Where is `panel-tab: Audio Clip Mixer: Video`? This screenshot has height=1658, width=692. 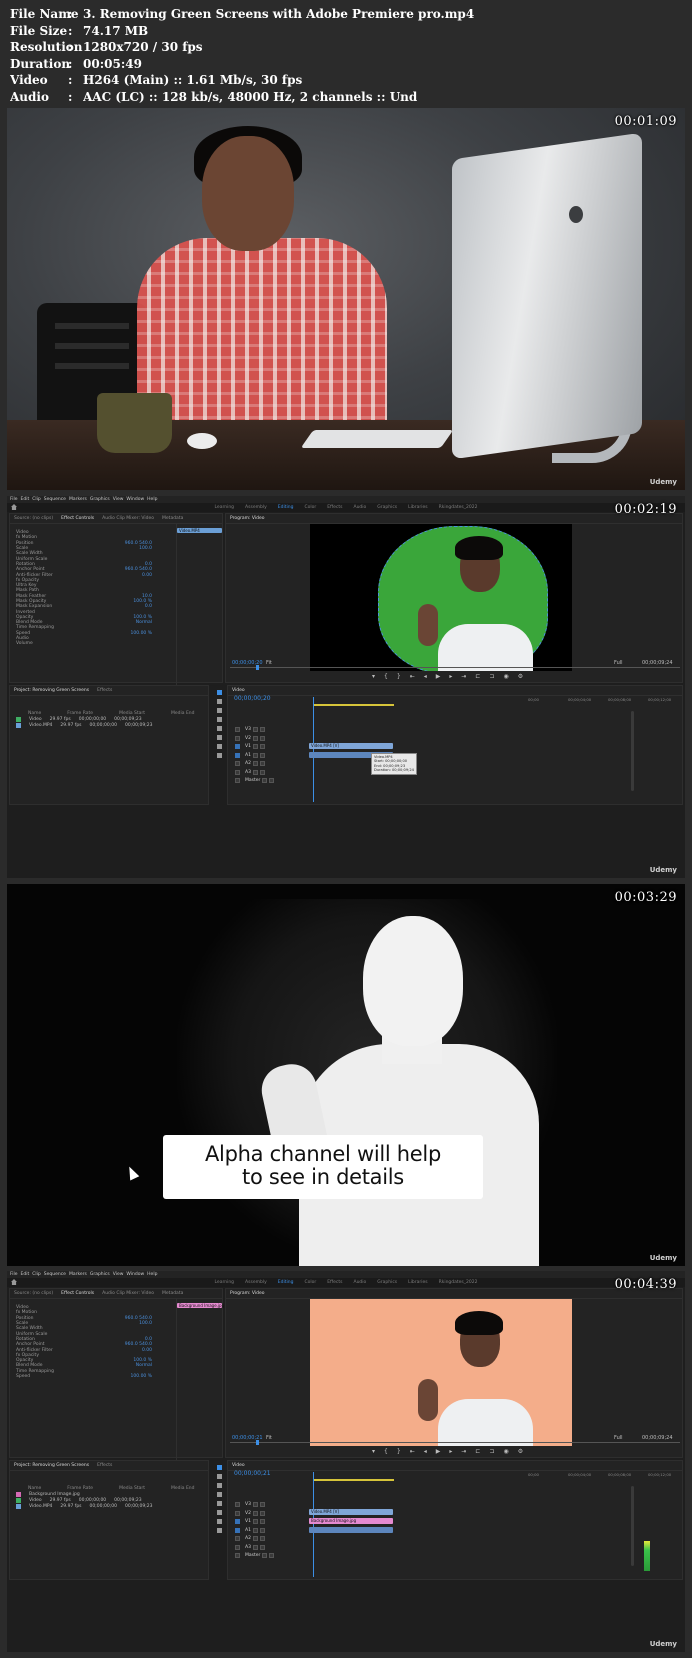 panel-tab: Audio Clip Mixer: Video is located at coordinates (128, 1293).